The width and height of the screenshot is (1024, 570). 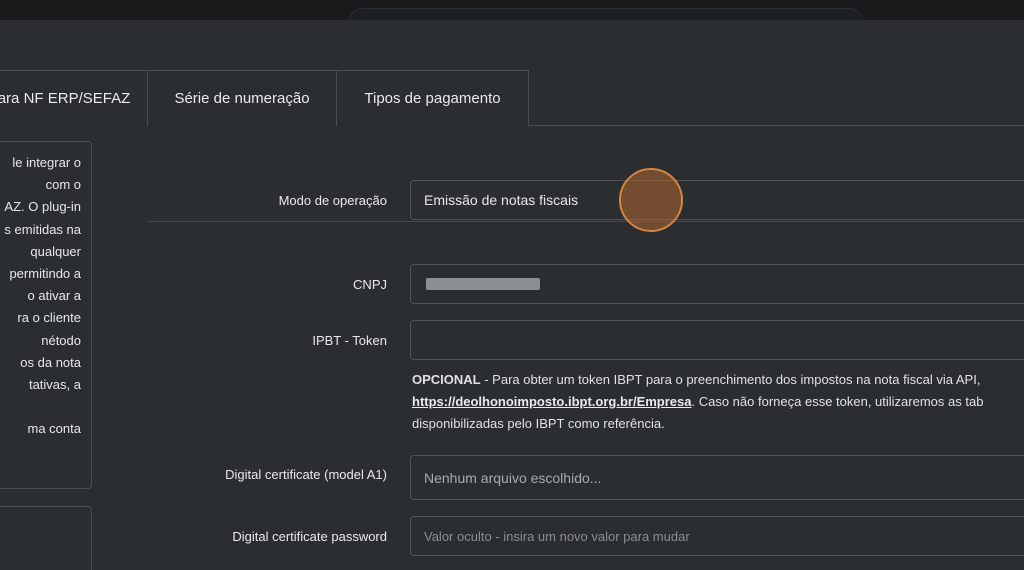 What do you see at coordinates (370, 284) in the screenshot?
I see `cnpj-label: CNPJ` at bounding box center [370, 284].